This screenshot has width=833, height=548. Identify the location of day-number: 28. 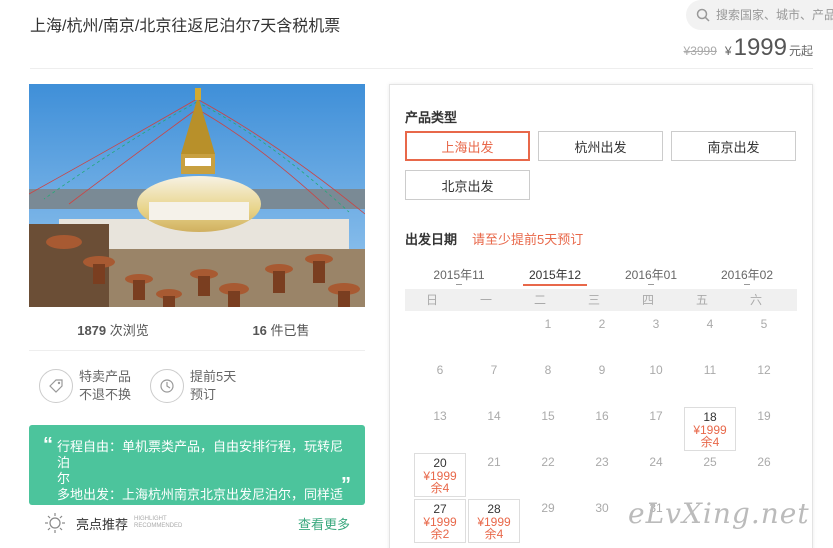
(494, 509).